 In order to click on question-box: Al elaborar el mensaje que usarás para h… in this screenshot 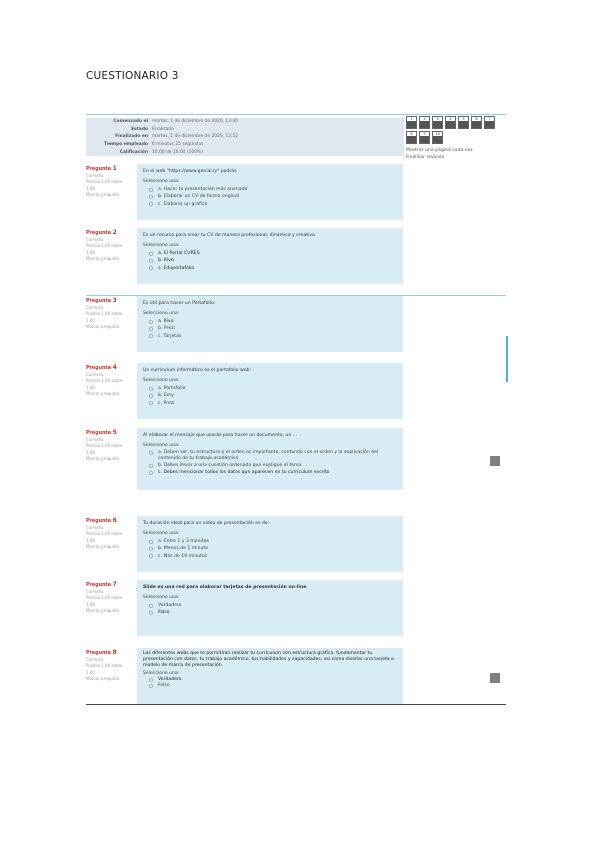, I will do `click(270, 459)`.